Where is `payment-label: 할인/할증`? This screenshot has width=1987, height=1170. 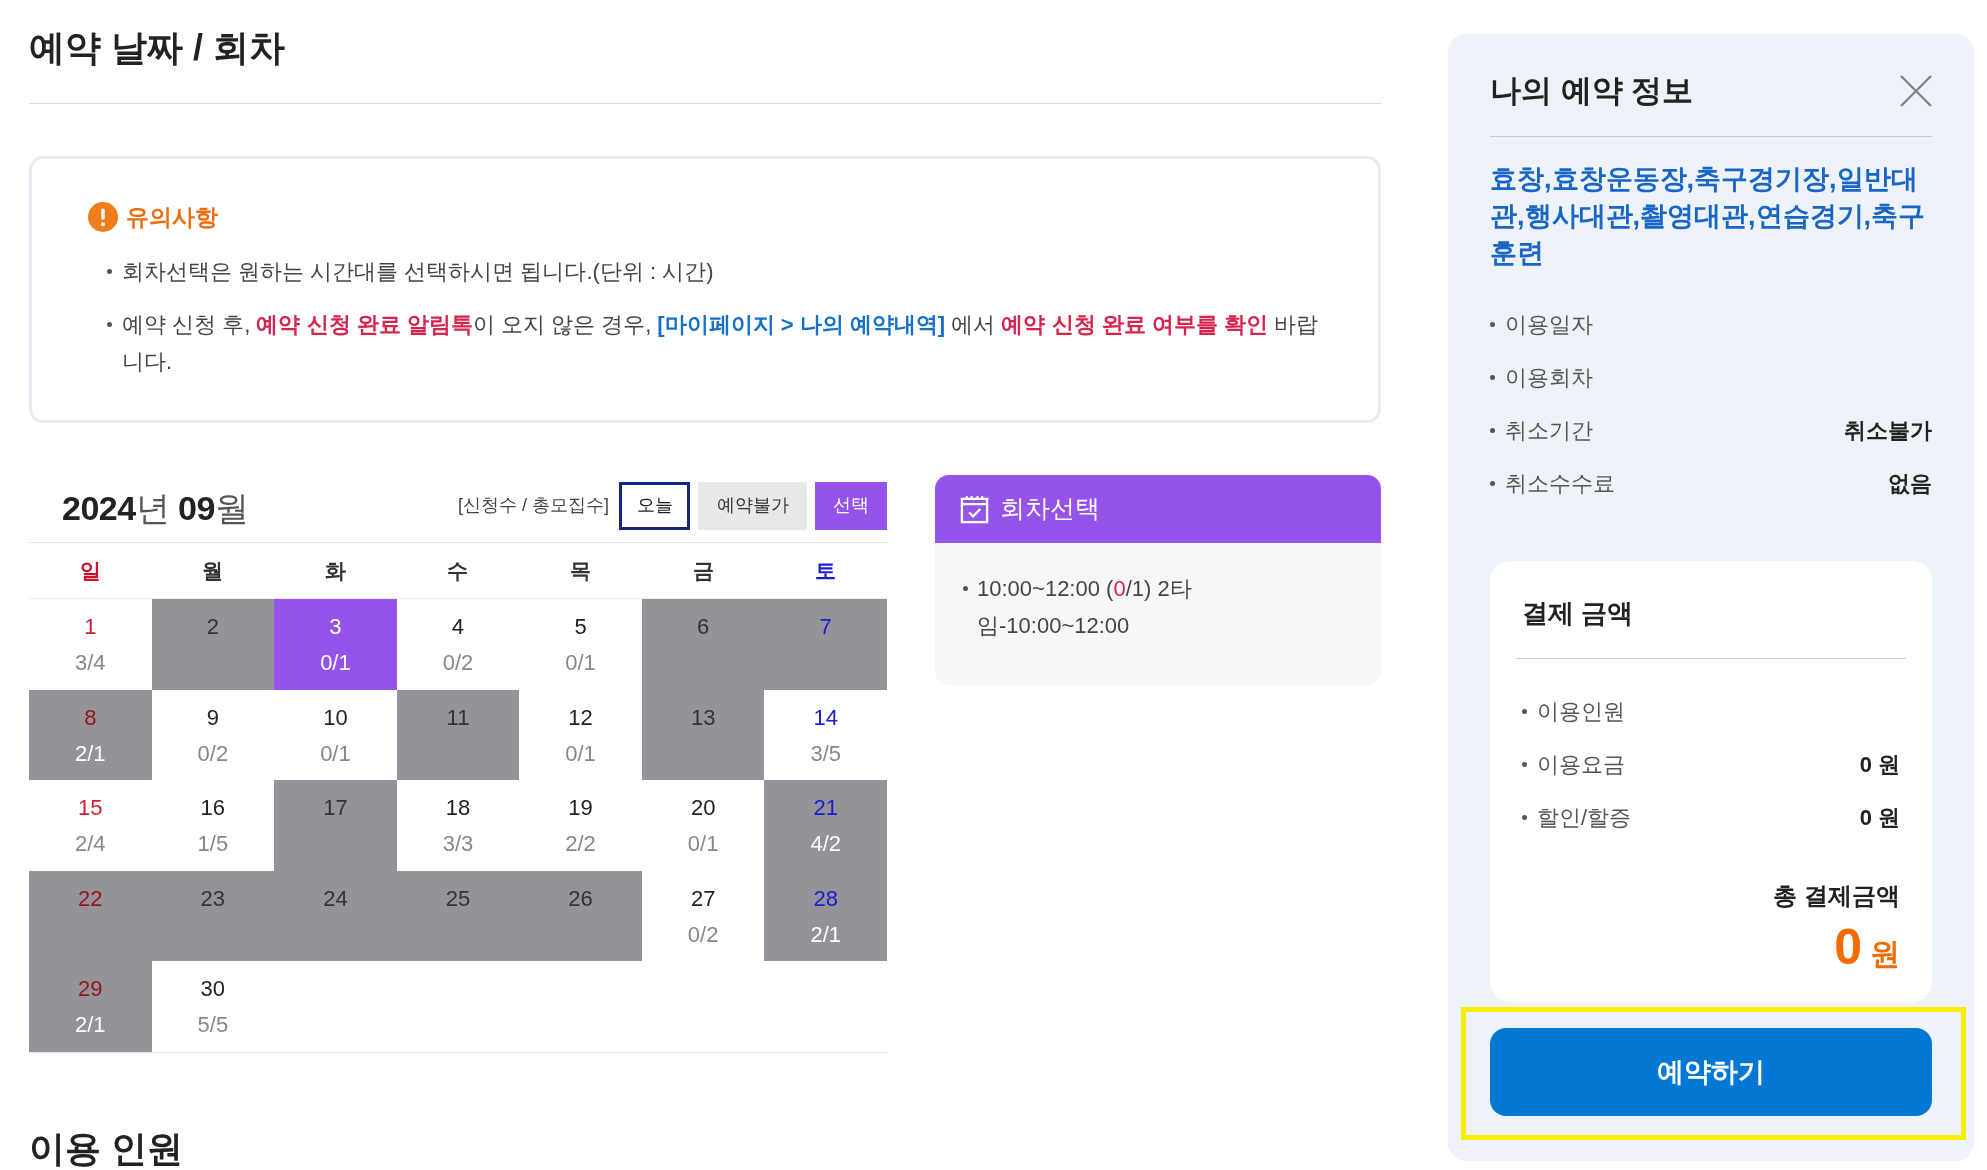 payment-label: 할인/할증 is located at coordinates (1584, 818).